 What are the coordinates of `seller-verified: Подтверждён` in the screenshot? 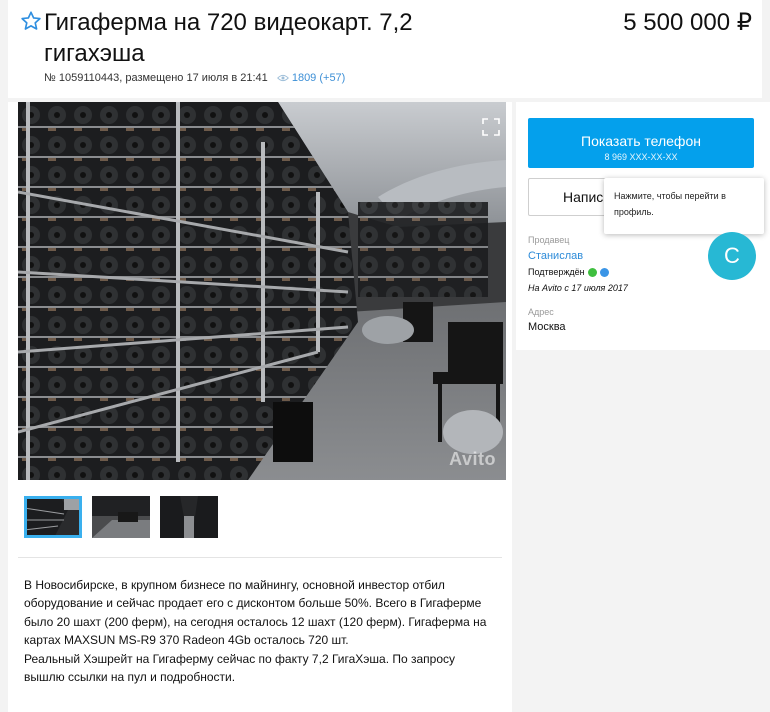 It's located at (568, 272).